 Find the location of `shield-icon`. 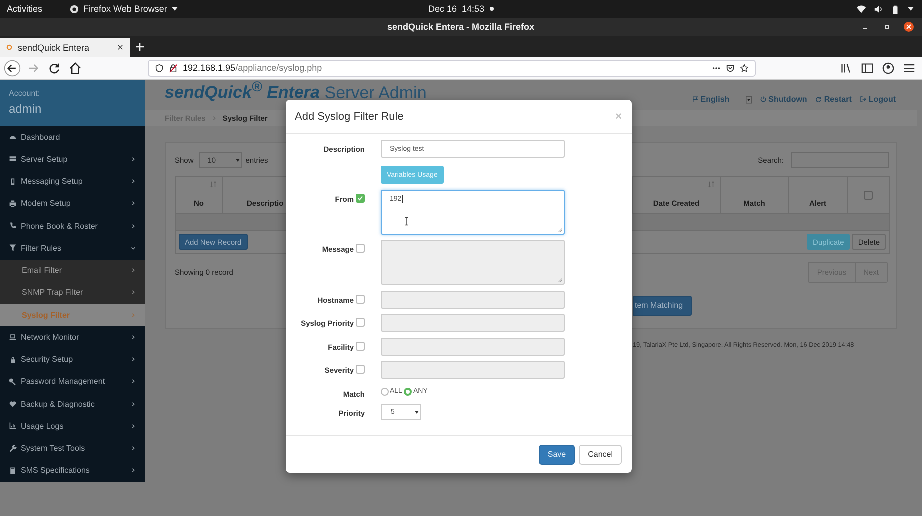

shield-icon is located at coordinates (159, 68).